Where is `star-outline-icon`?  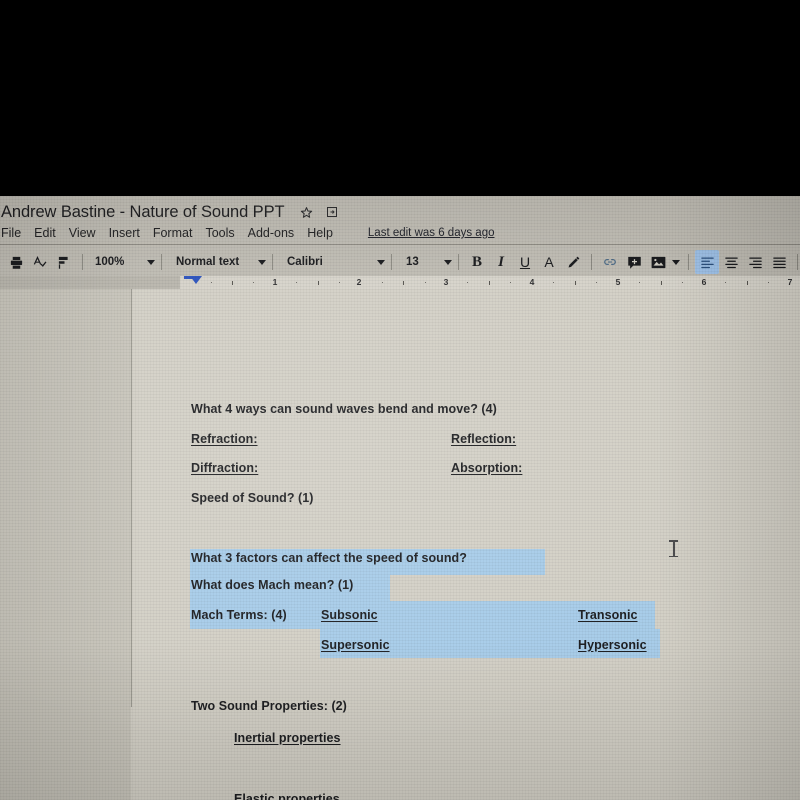 star-outline-icon is located at coordinates (306, 212).